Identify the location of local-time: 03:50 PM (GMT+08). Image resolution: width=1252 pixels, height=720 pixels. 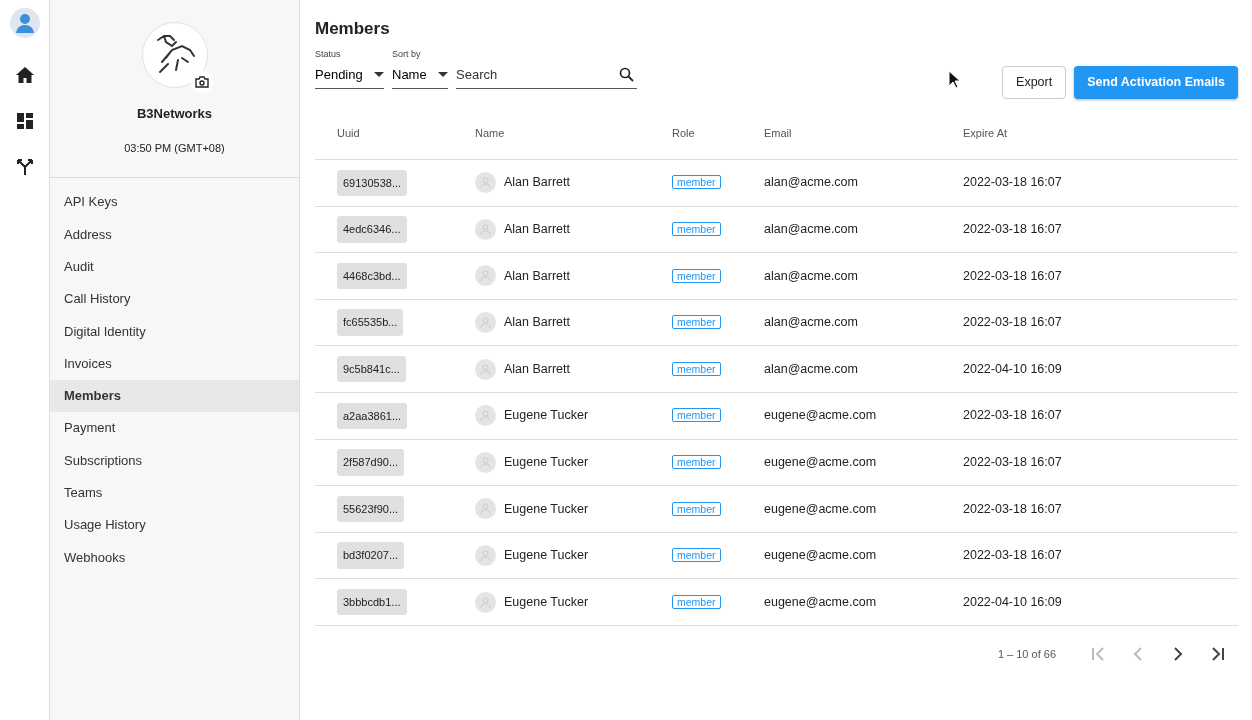
(174, 148).